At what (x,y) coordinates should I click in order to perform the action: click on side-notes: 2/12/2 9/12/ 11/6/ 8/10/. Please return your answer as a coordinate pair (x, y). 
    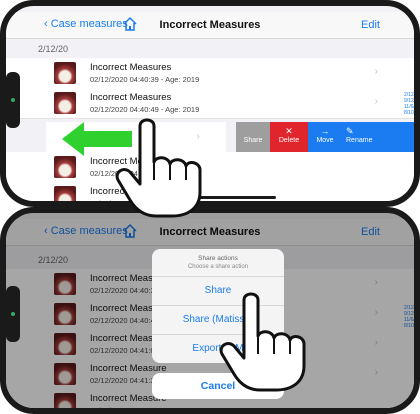
    Looking at the image, I should click on (411, 104).